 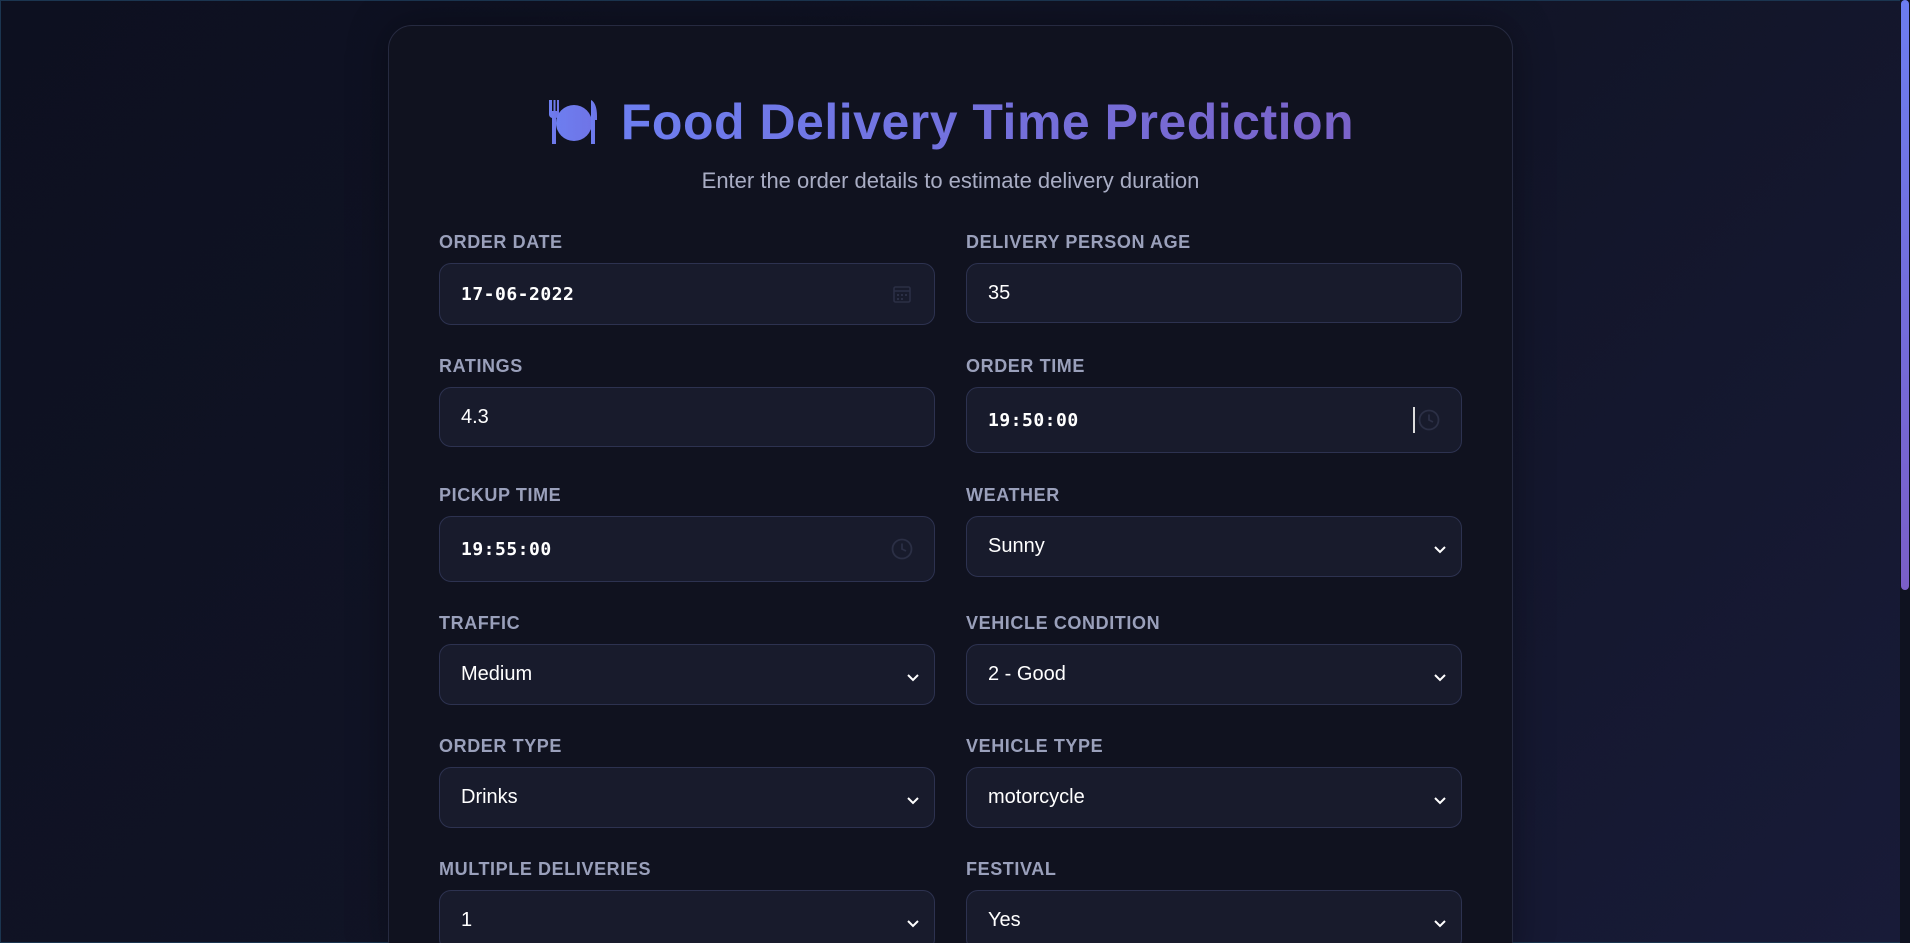 What do you see at coordinates (687, 417) in the screenshot?
I see `ratings-input: 4.3` at bounding box center [687, 417].